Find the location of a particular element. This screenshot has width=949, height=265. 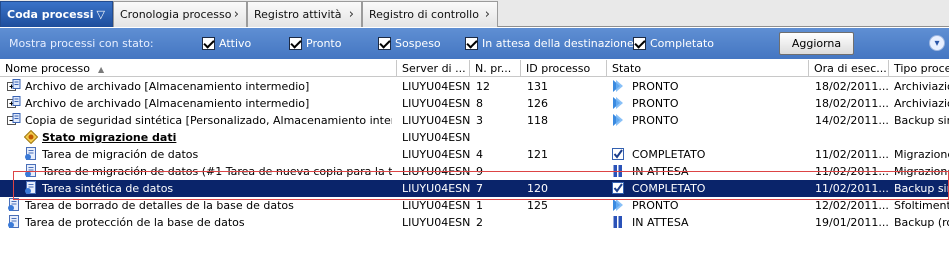

column-header-stato: Stato is located at coordinates (708, 68).